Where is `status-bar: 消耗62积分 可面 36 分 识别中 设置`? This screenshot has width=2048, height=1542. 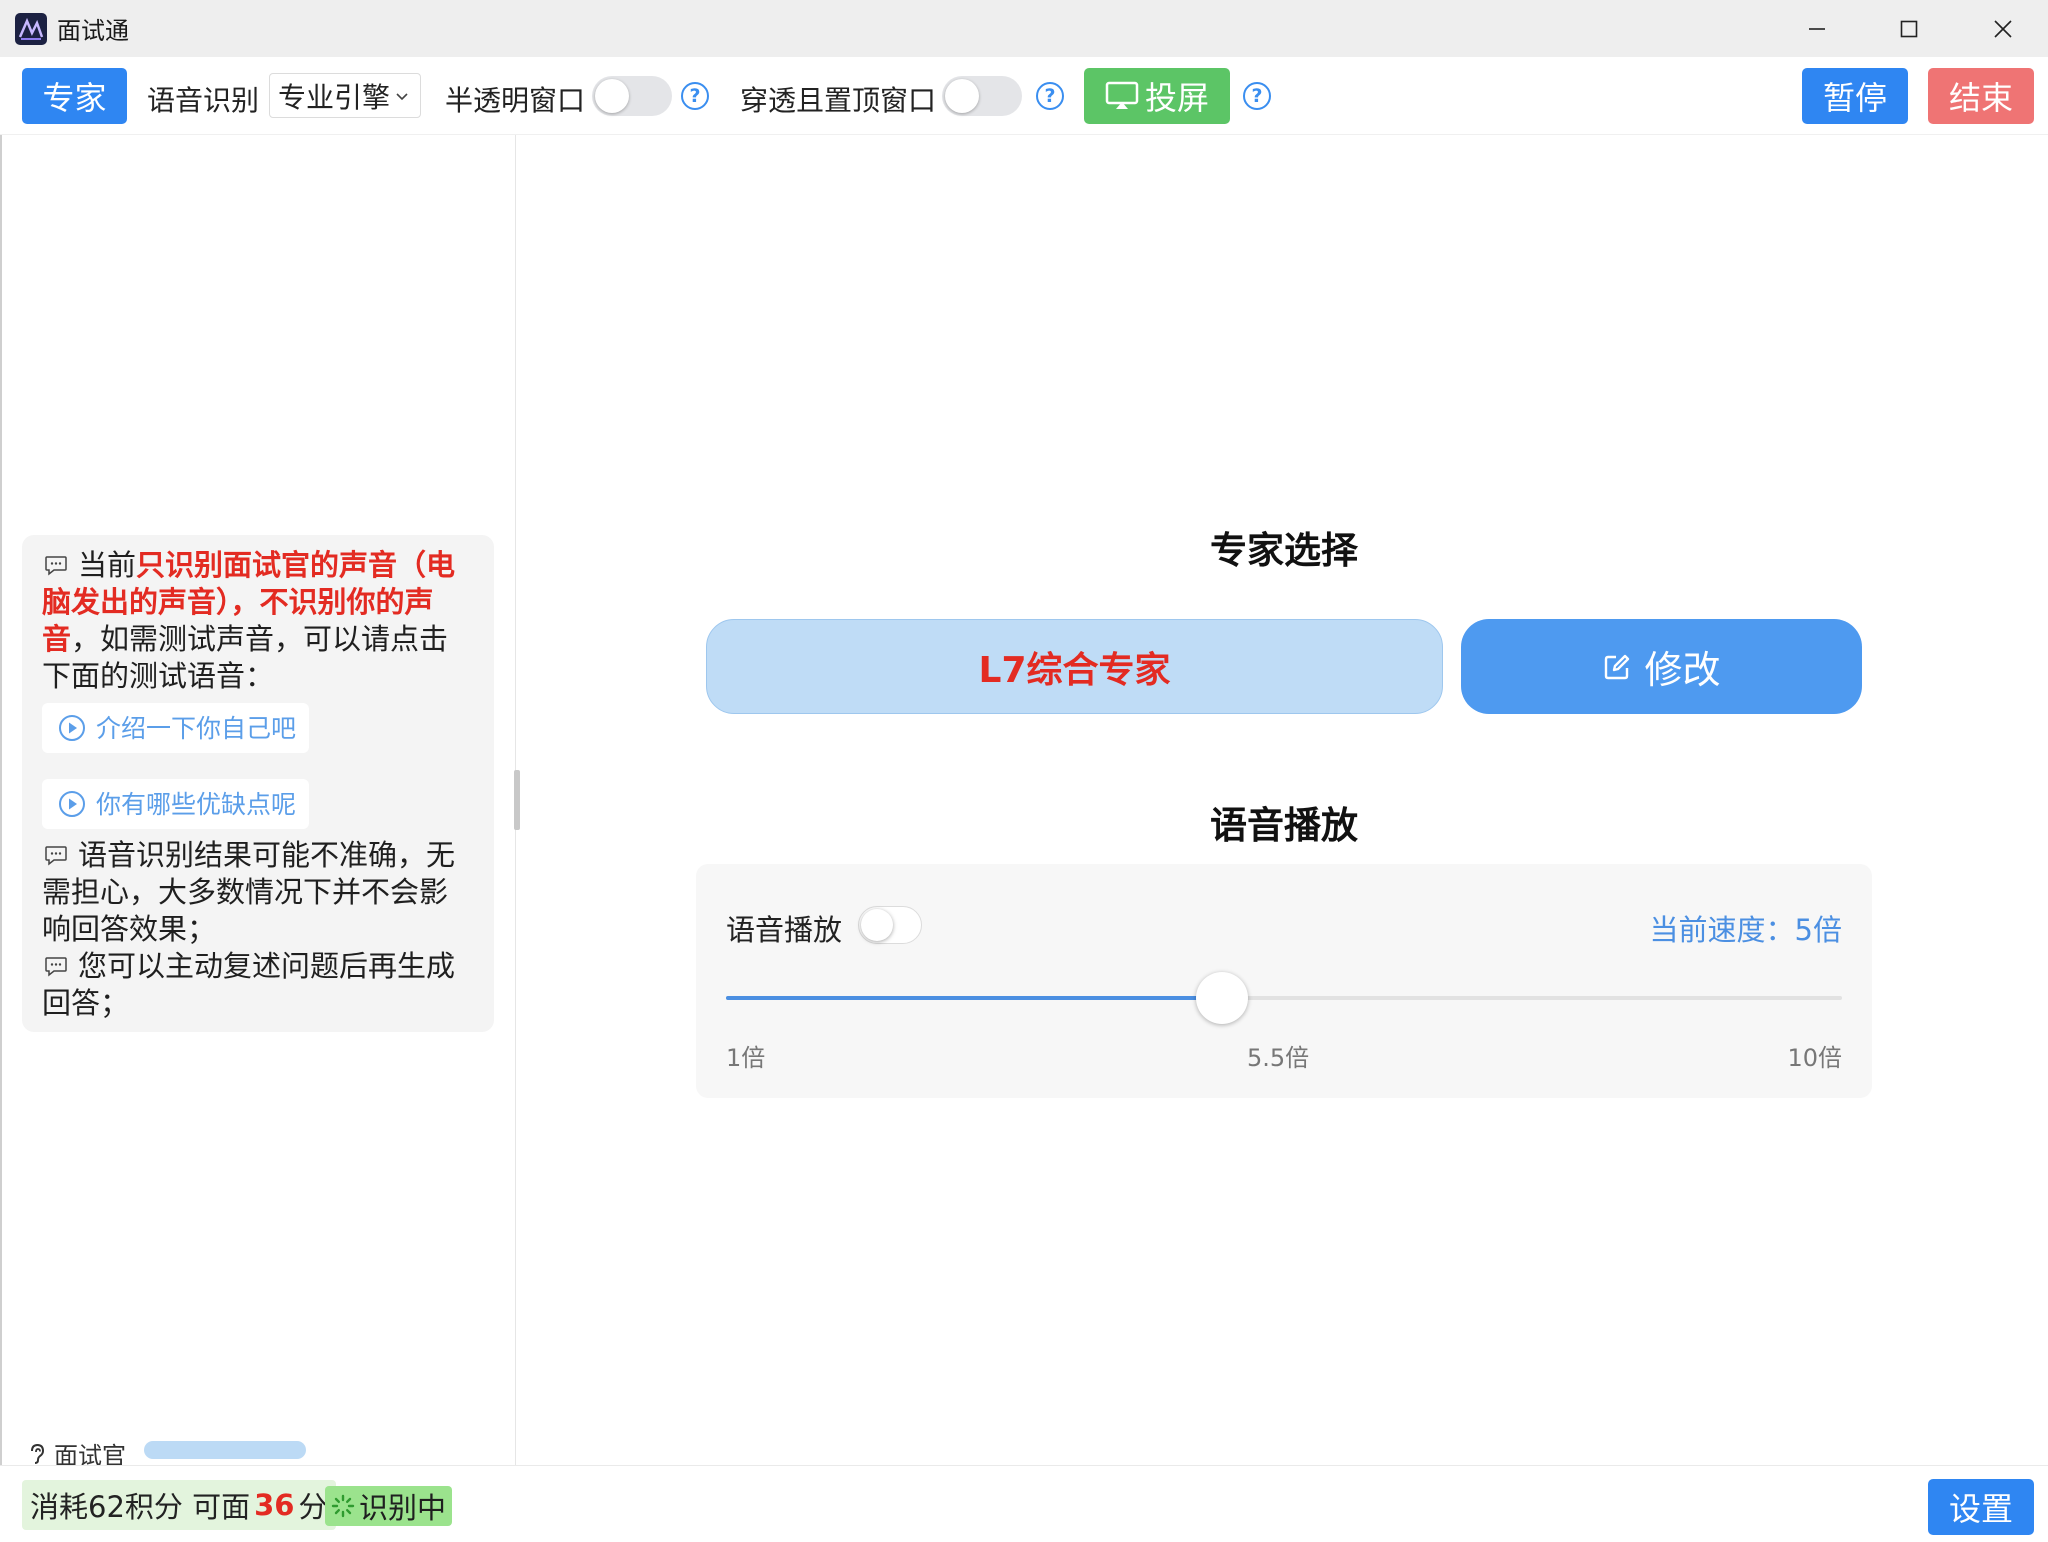 status-bar: 消耗62积分 可面 36 分 识别中 设置 is located at coordinates (1024, 1503).